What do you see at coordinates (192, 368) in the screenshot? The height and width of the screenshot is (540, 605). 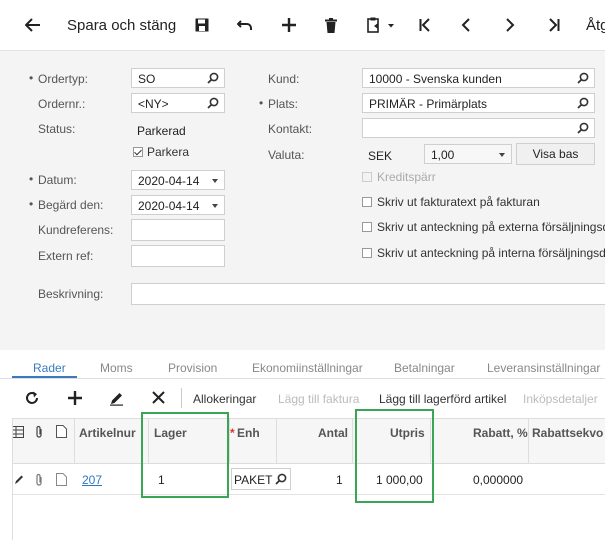 I see `tab-provision: Provision` at bounding box center [192, 368].